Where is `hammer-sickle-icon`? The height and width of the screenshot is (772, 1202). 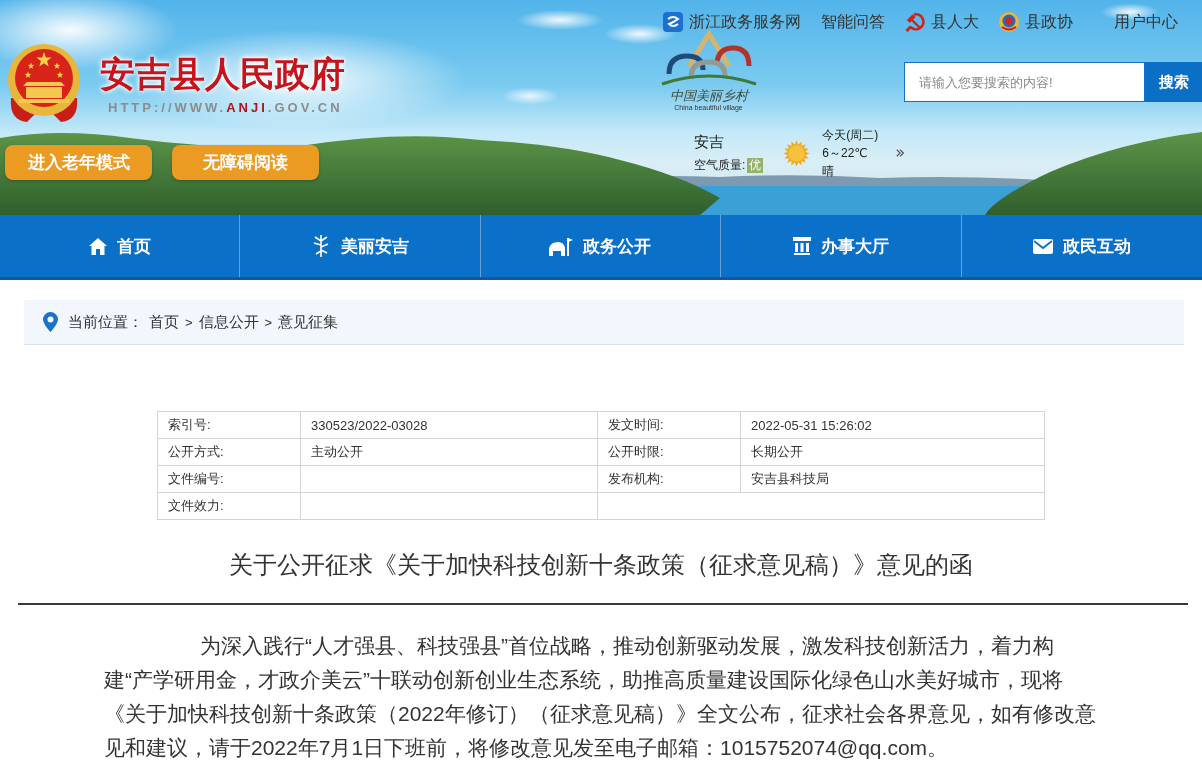 hammer-sickle-icon is located at coordinates (915, 22).